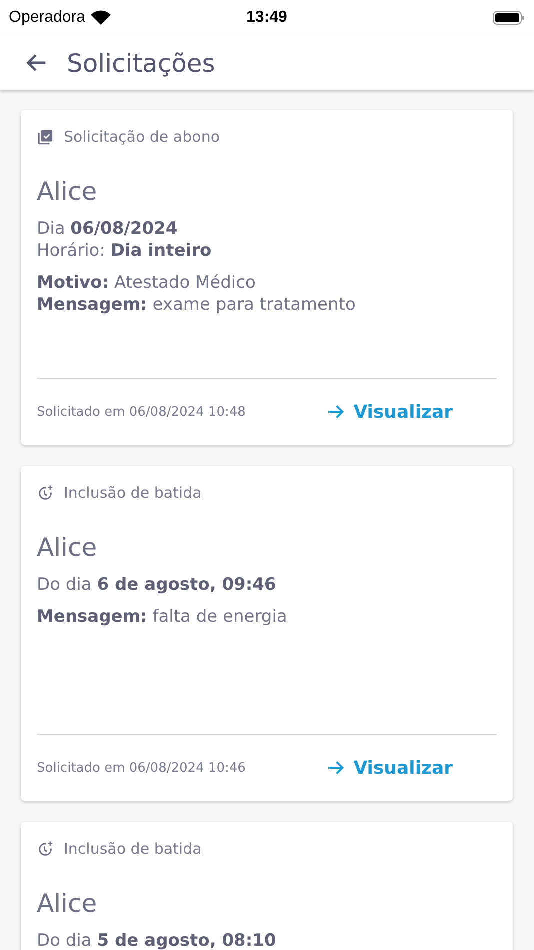 This screenshot has width=534, height=950. Describe the element at coordinates (141, 768) in the screenshot. I see `requested-date: Solicitado em 06/08/2024 10:46` at that location.